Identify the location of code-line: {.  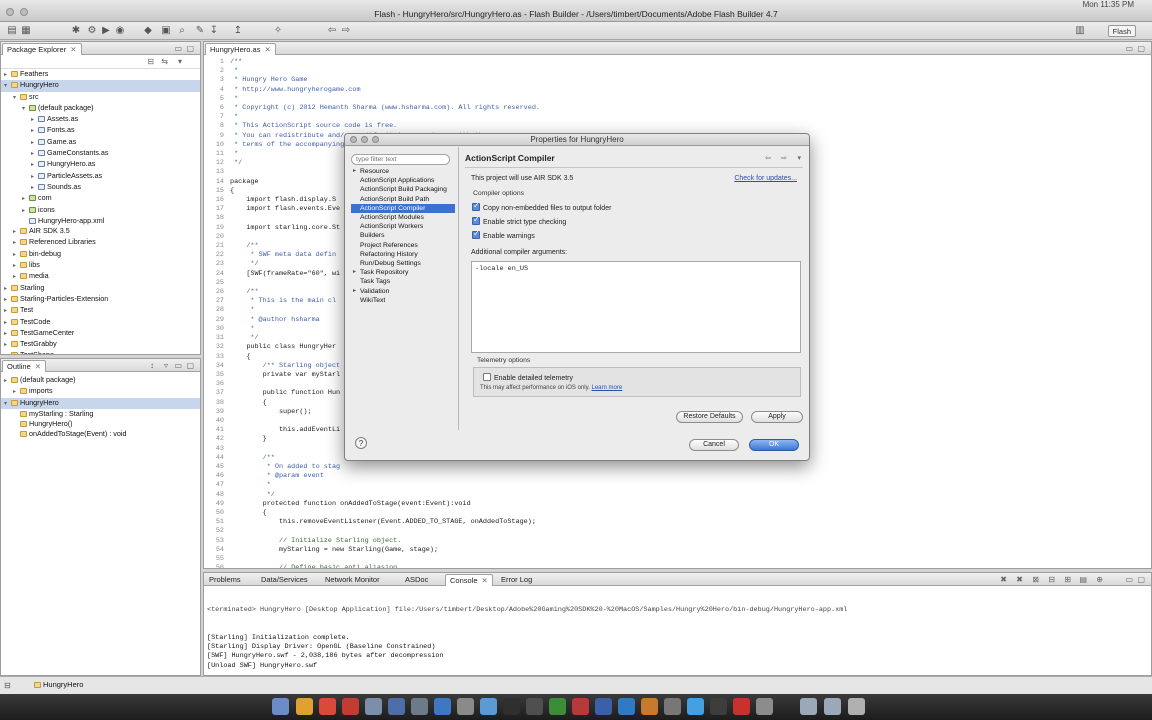
(385, 513).